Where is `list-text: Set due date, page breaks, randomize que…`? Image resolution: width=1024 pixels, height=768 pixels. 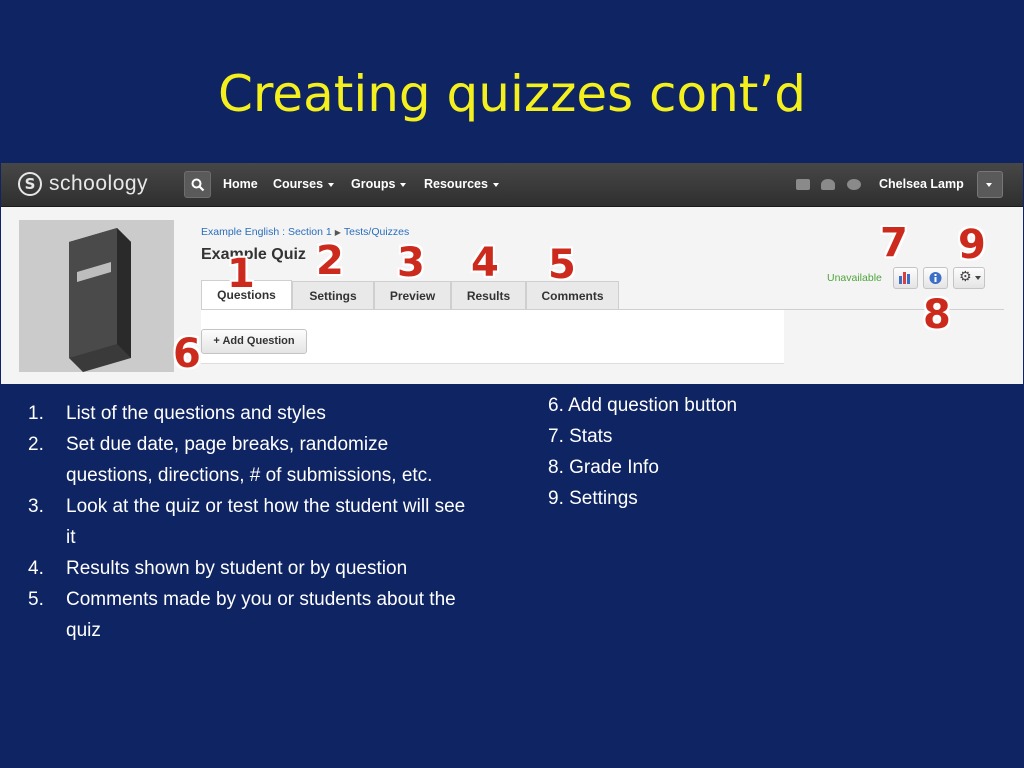
list-text: Set due date, page breaks, randomize que… is located at coordinates (249, 460).